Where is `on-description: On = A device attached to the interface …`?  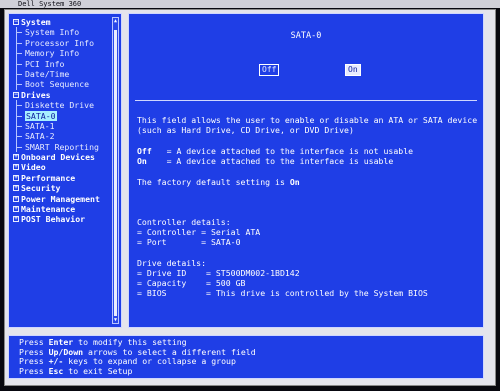
on-description: On = A device attached to the interface … is located at coordinates (265, 161).